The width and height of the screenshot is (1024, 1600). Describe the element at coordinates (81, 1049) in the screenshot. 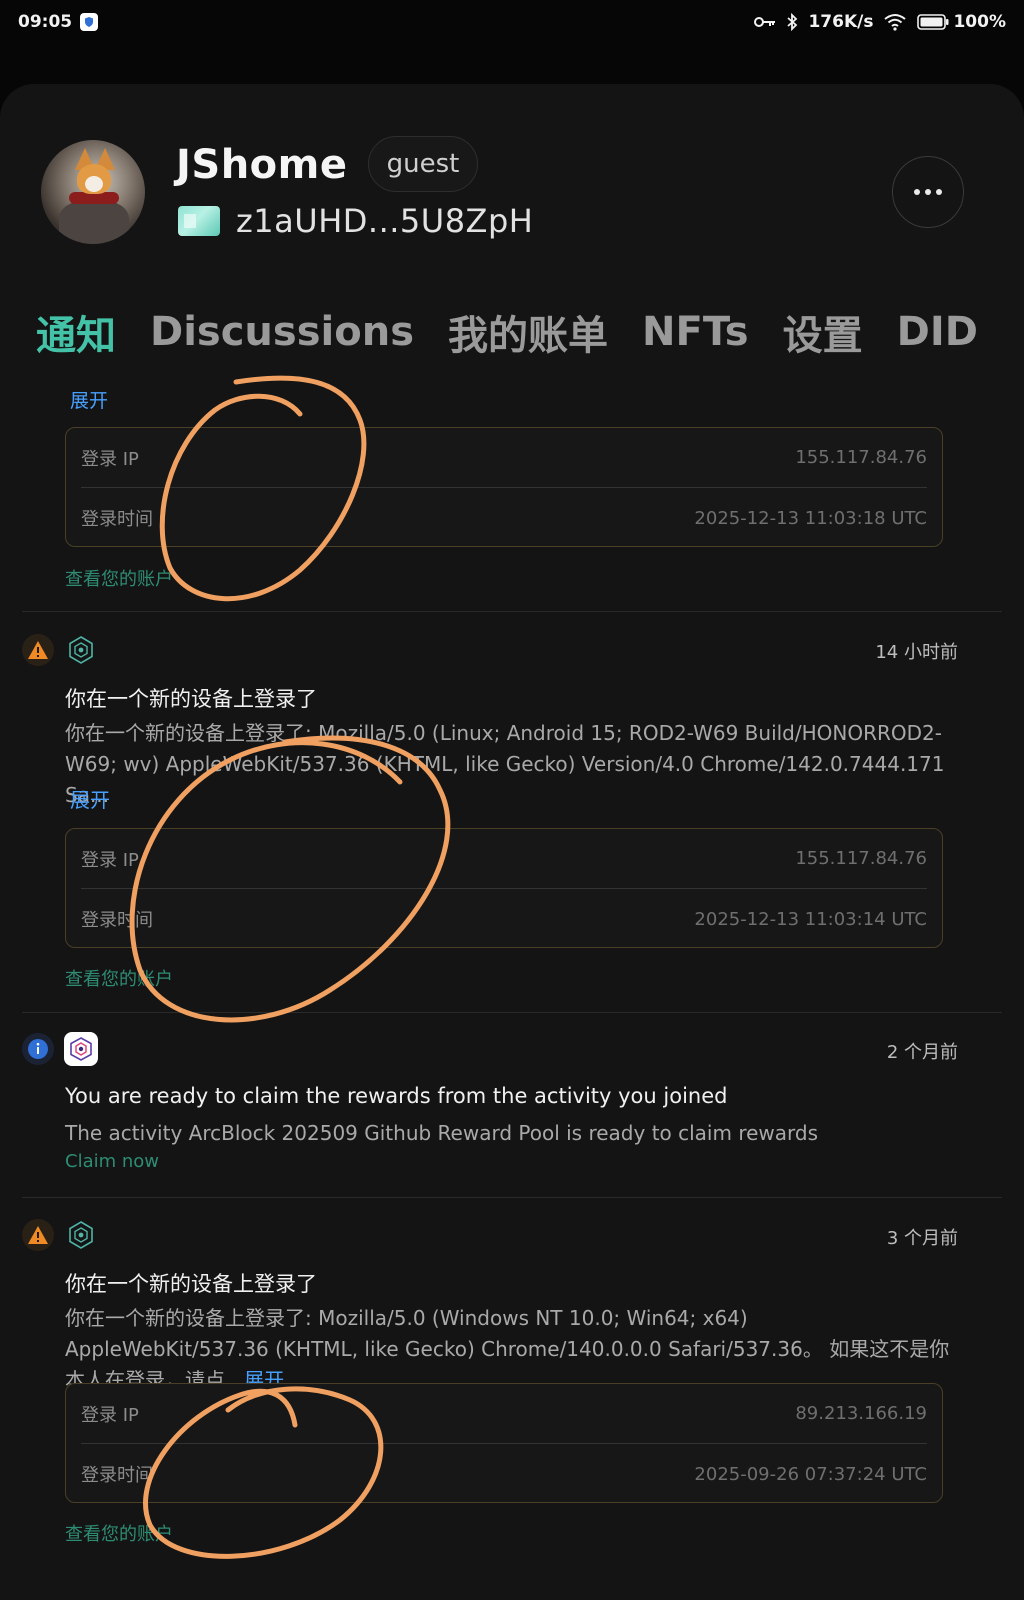

I see `arcblock-app-icon` at that location.